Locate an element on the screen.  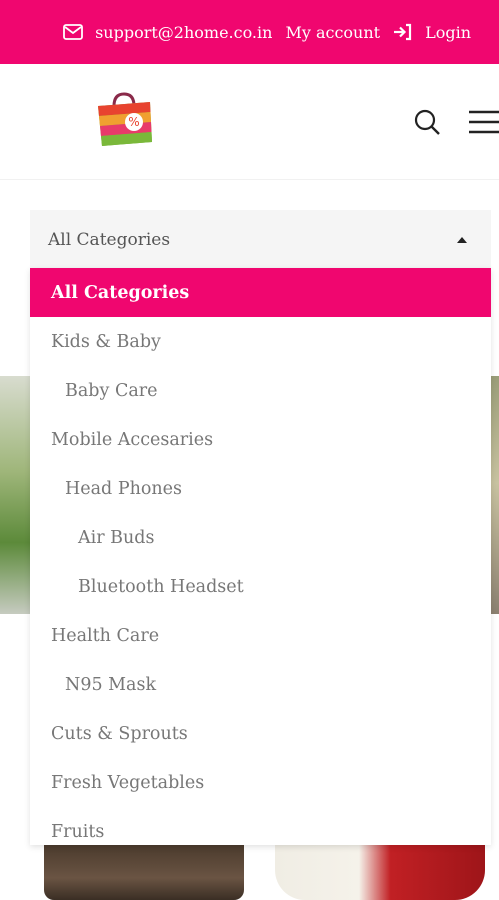
support-email: support@2home.co.in is located at coordinates (184, 32).